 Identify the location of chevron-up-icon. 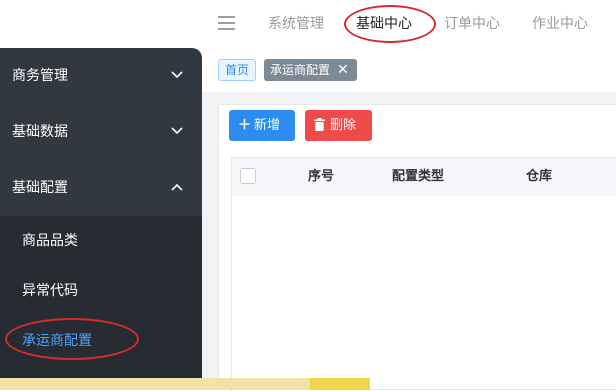
(177, 187).